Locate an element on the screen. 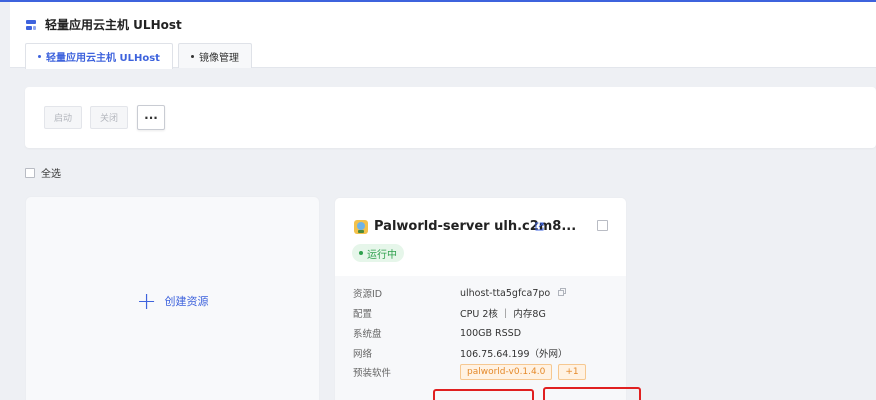  more-actions-button: ··· is located at coordinates (151, 117).